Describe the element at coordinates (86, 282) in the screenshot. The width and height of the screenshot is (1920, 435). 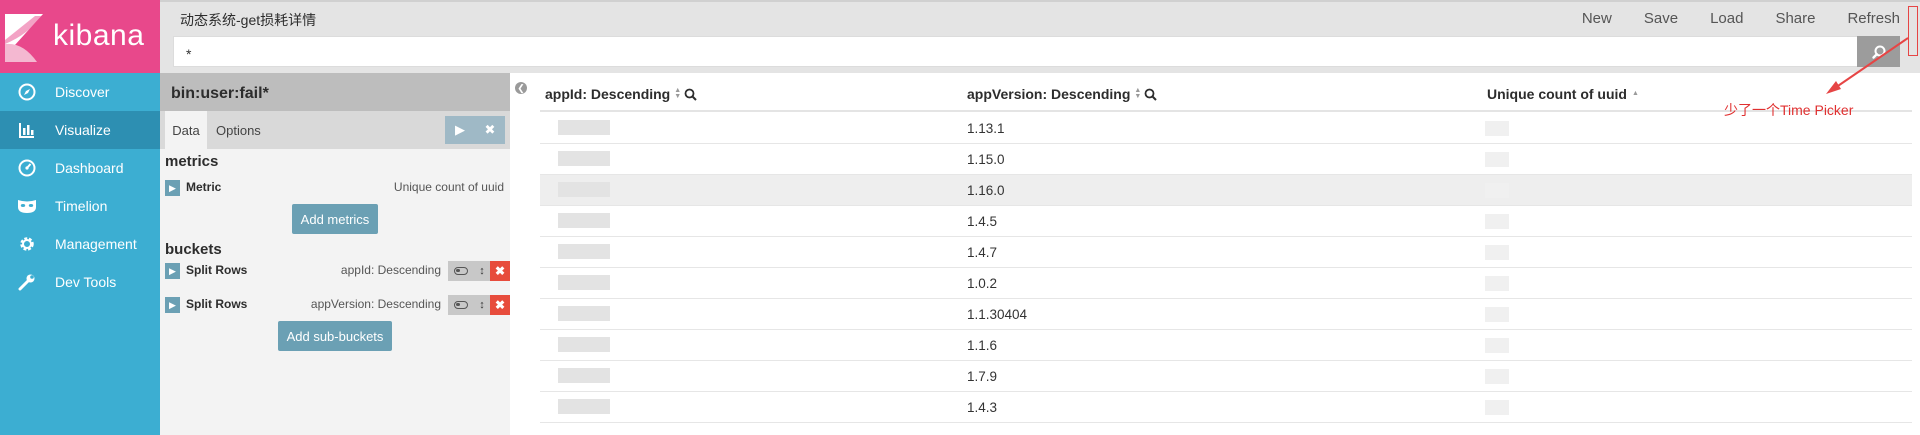
I see `nav-label: Dev Tools` at that location.